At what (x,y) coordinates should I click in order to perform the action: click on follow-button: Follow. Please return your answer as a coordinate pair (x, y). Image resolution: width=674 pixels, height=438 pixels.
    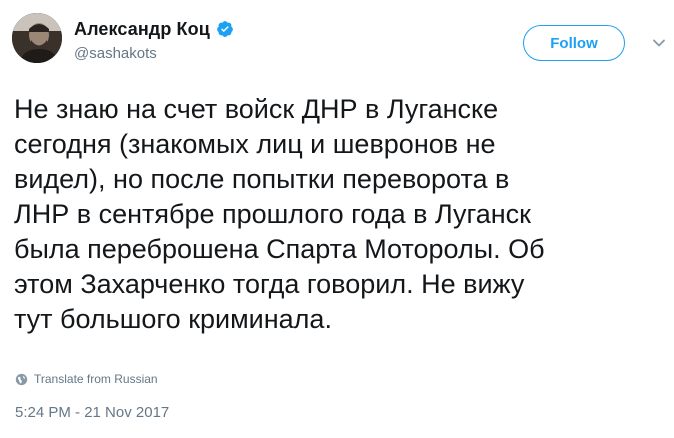
    Looking at the image, I should click on (574, 43).